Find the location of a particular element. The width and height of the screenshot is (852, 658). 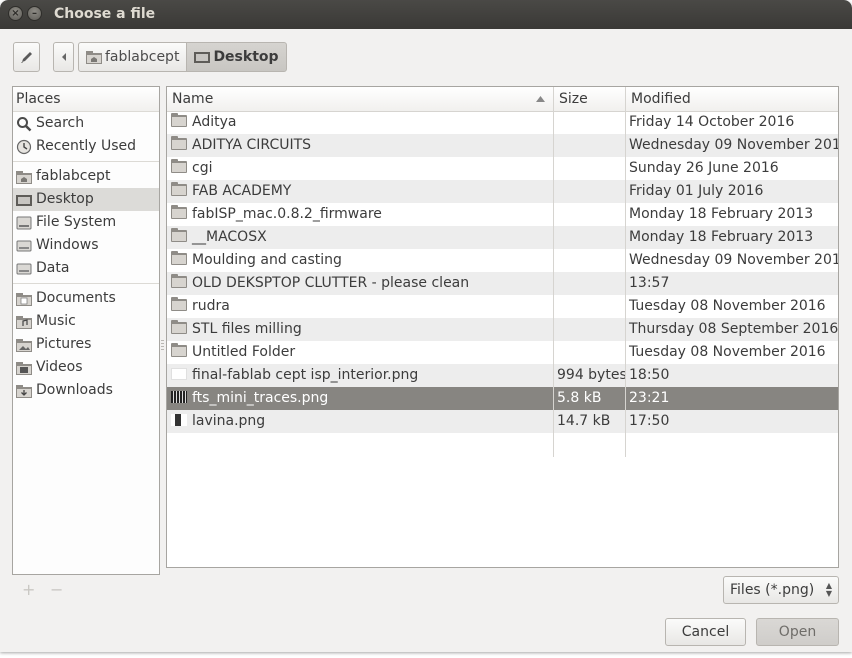

file-name-cell: cgi is located at coordinates (360, 168).